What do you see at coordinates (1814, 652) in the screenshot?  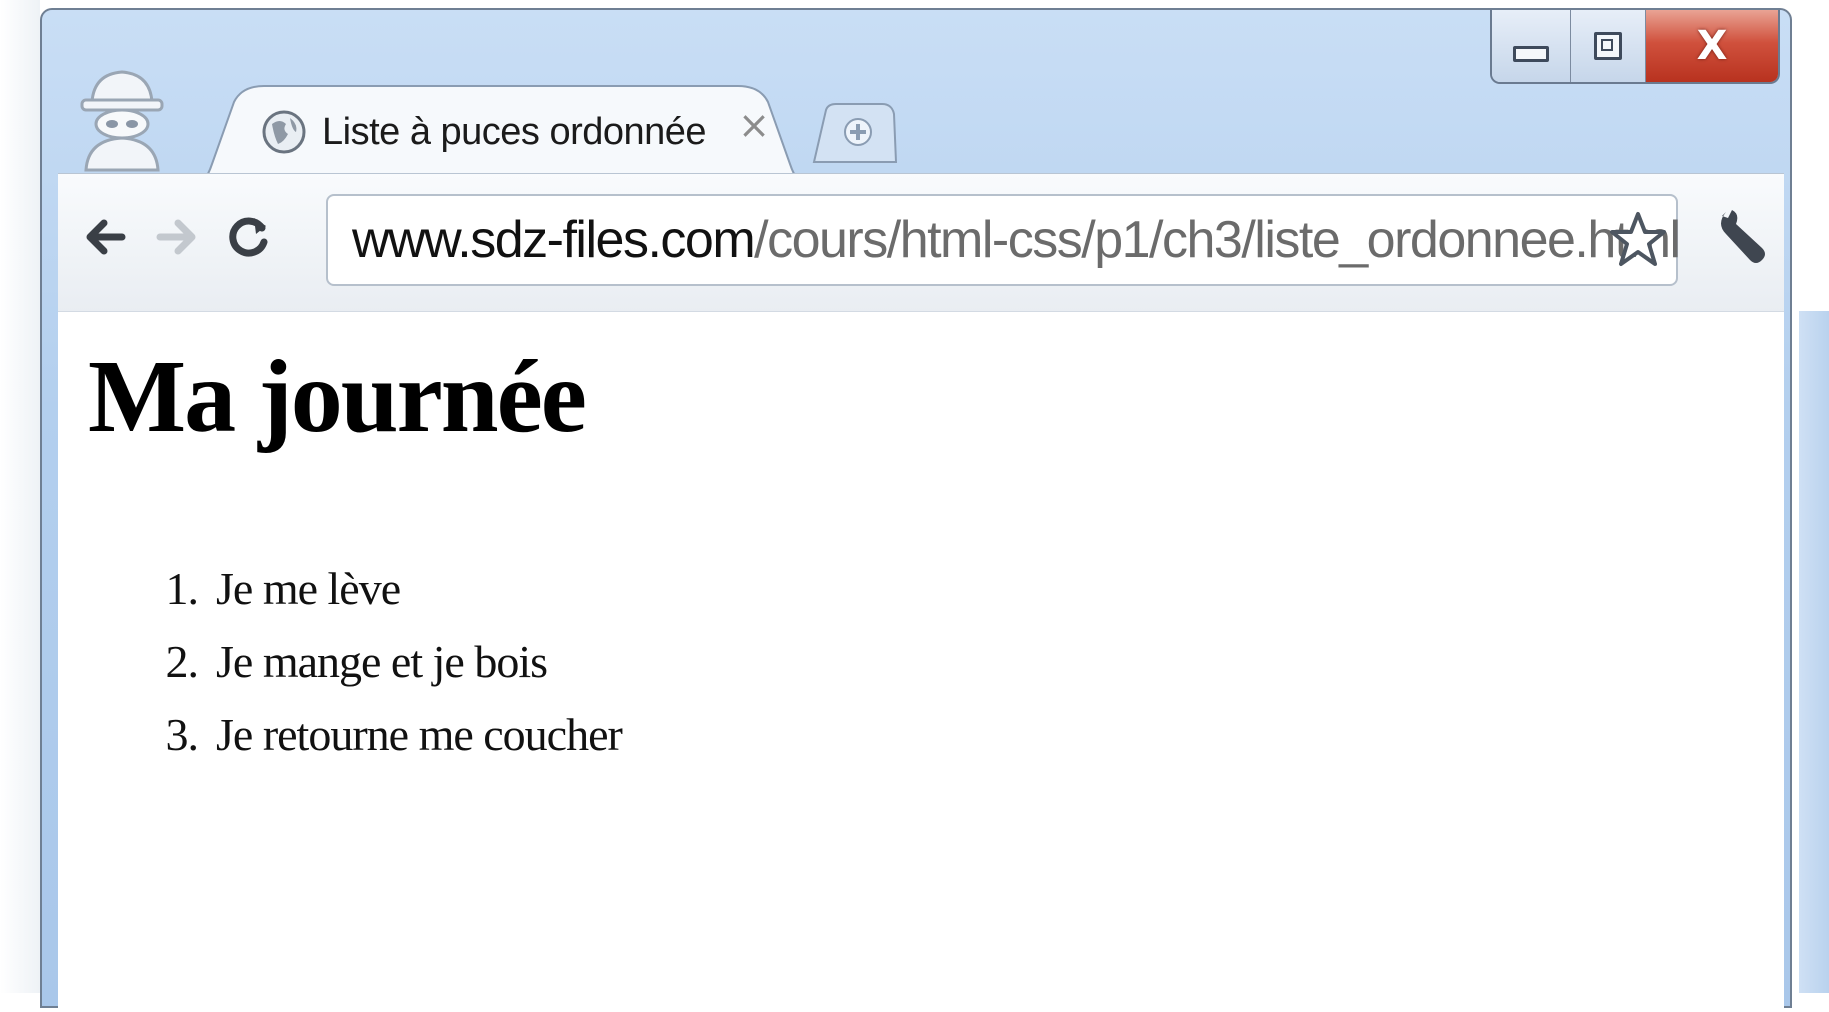 I see `window-frame-right` at bounding box center [1814, 652].